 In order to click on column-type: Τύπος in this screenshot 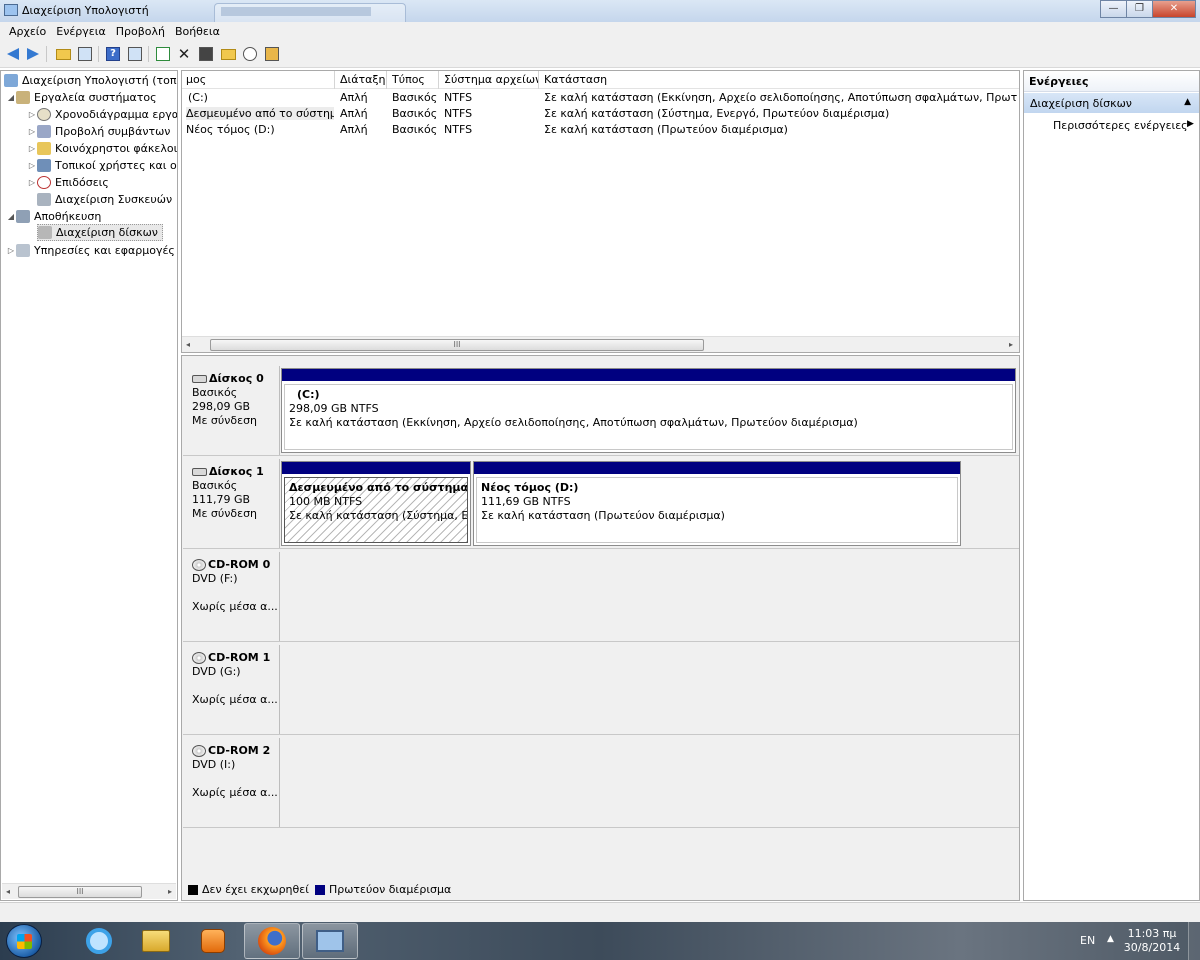, I will do `click(415, 79)`.